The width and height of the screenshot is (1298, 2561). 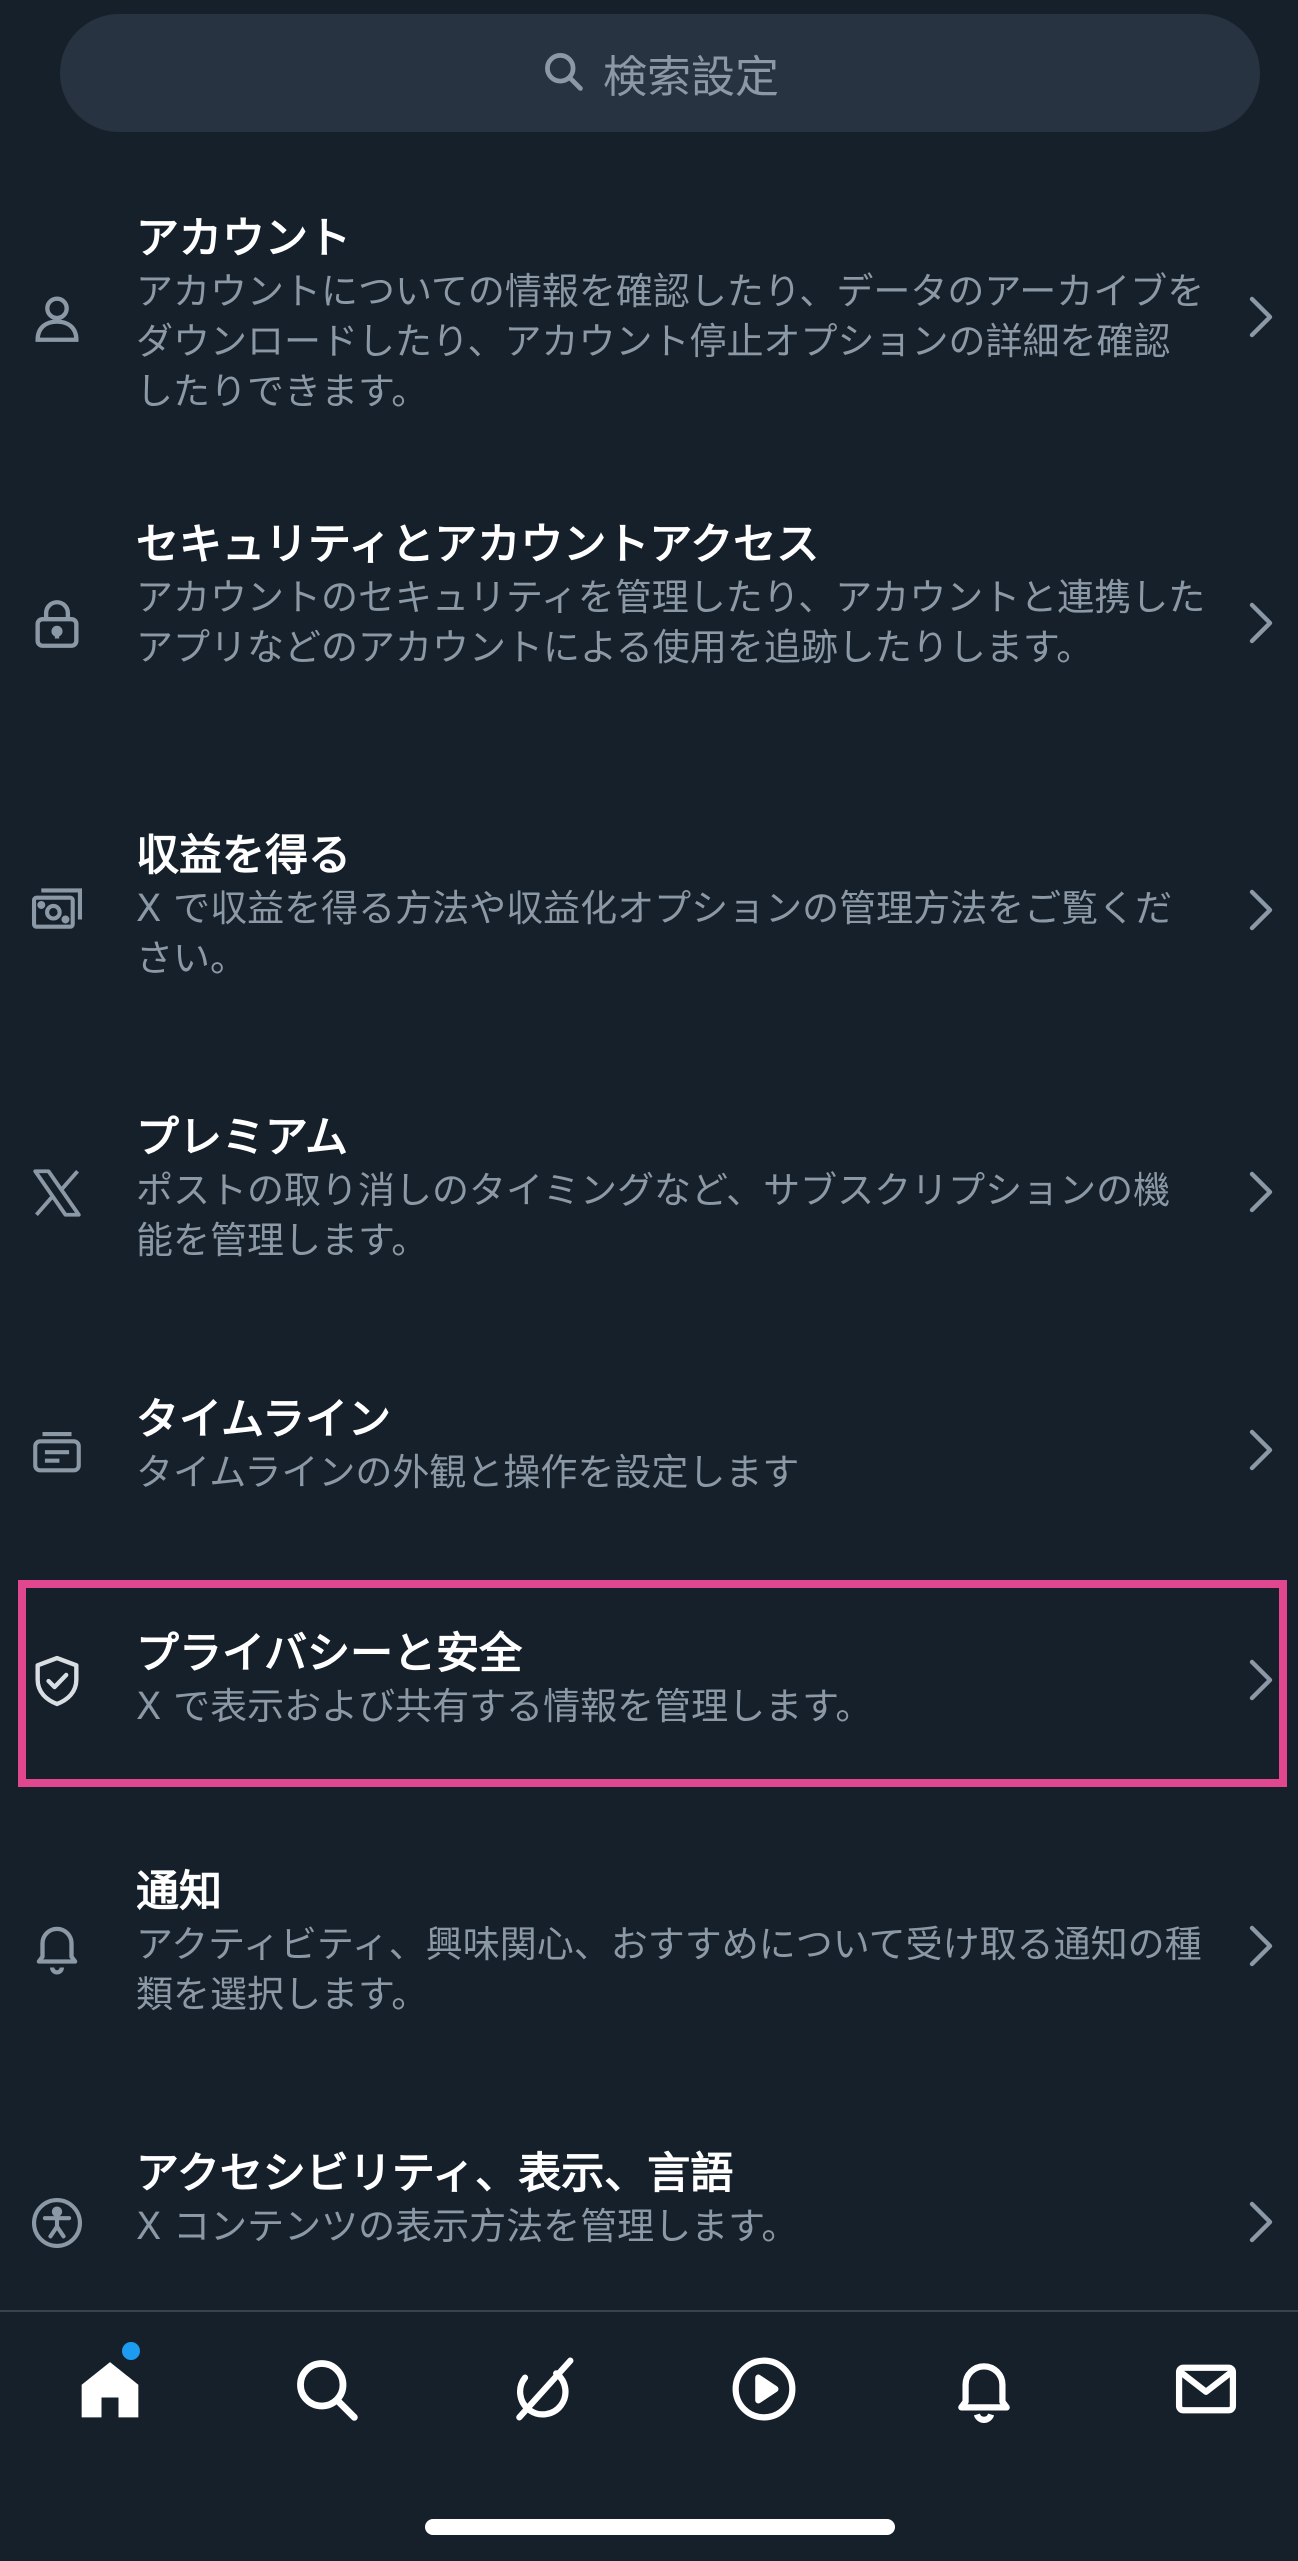 What do you see at coordinates (57, 1947) in the screenshot?
I see `bell-icon` at bounding box center [57, 1947].